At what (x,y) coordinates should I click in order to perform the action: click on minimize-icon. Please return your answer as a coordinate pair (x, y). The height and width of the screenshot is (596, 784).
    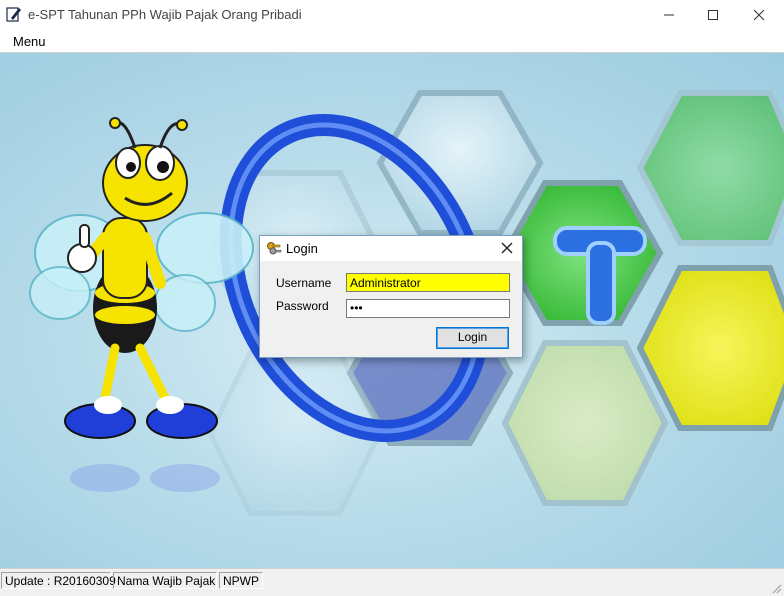
    Looking at the image, I should click on (669, 15).